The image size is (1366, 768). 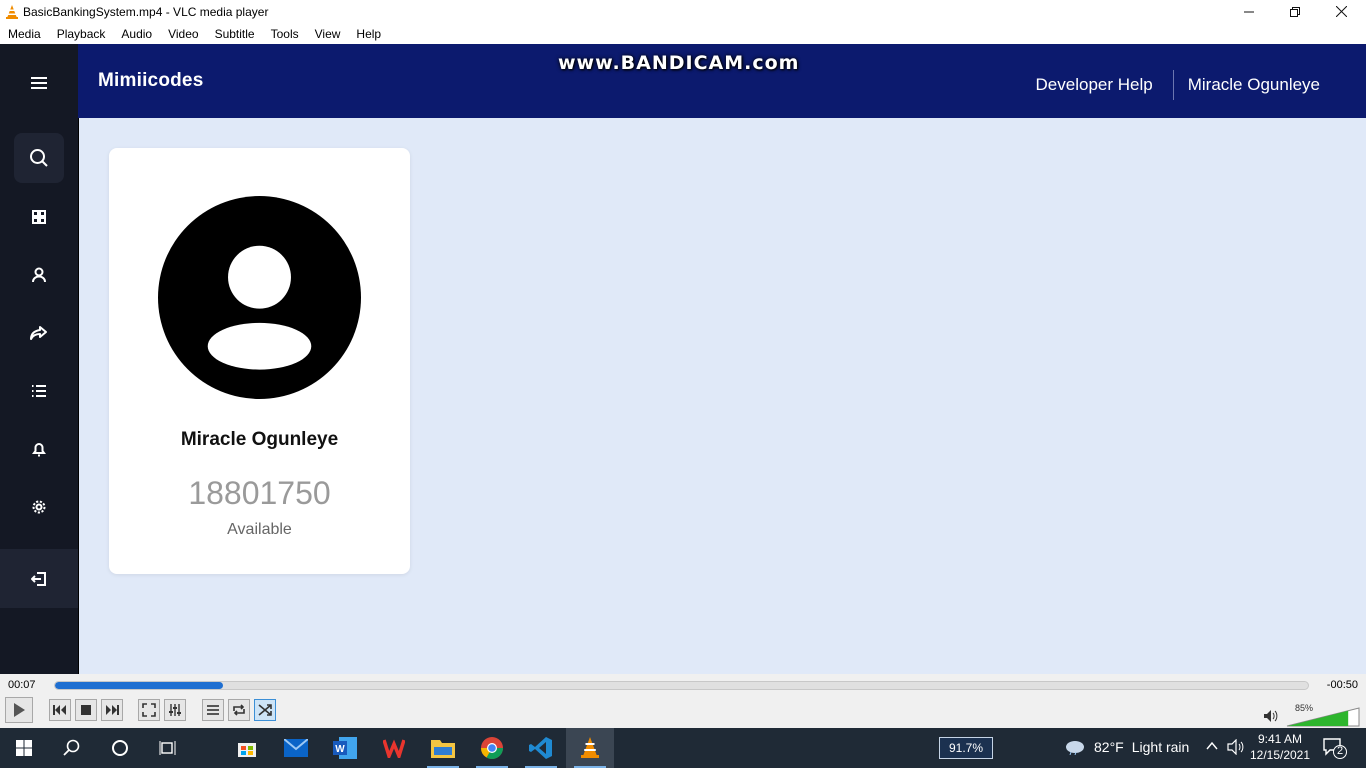 I want to click on shuffle-icon, so click(x=265, y=710).